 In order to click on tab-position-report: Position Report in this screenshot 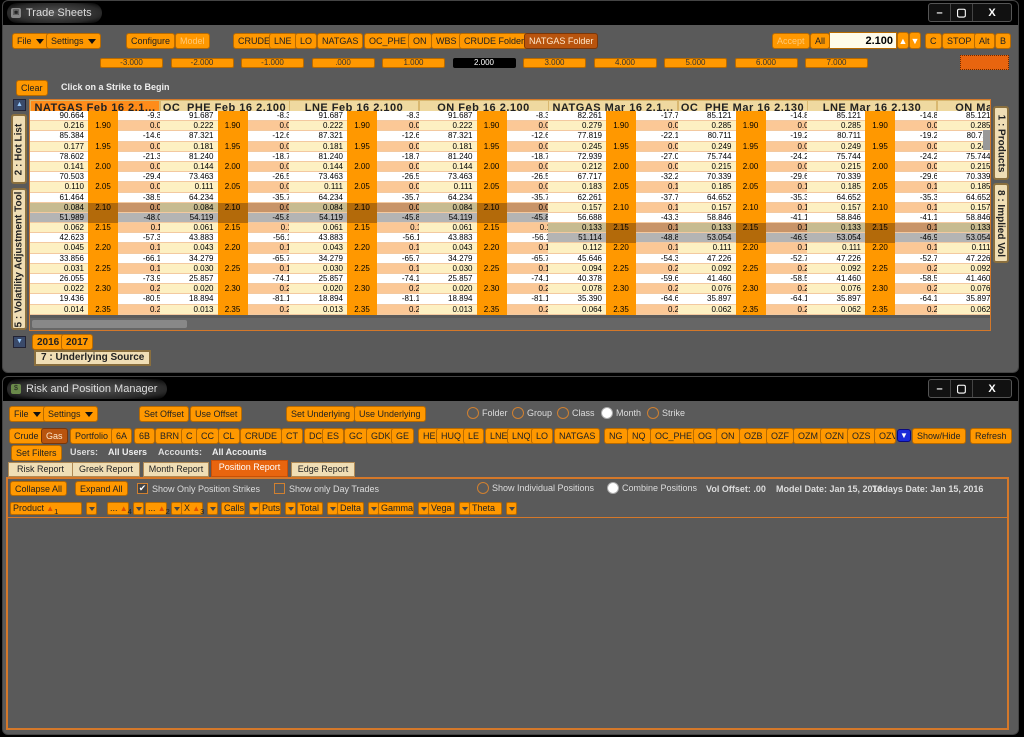, I will do `click(249, 468)`.